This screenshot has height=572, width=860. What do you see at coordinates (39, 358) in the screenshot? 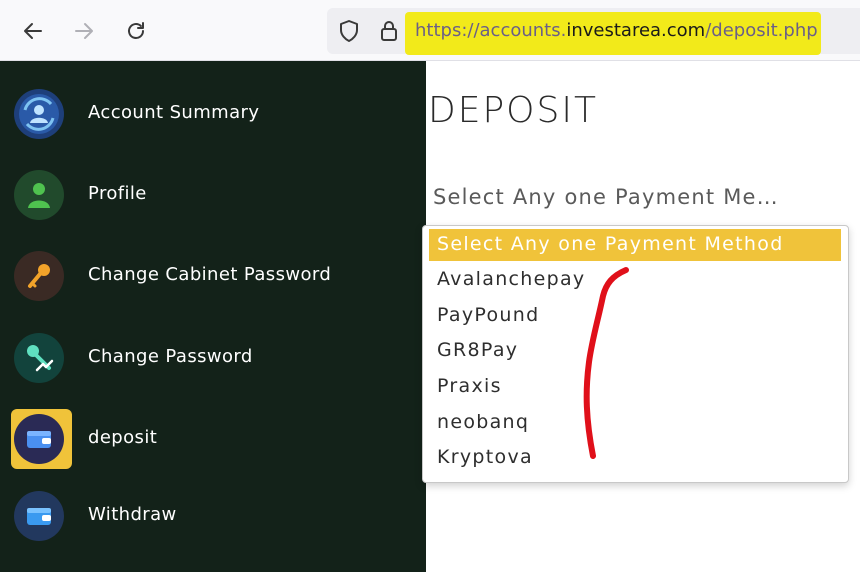
I see `key-chart-icon` at bounding box center [39, 358].